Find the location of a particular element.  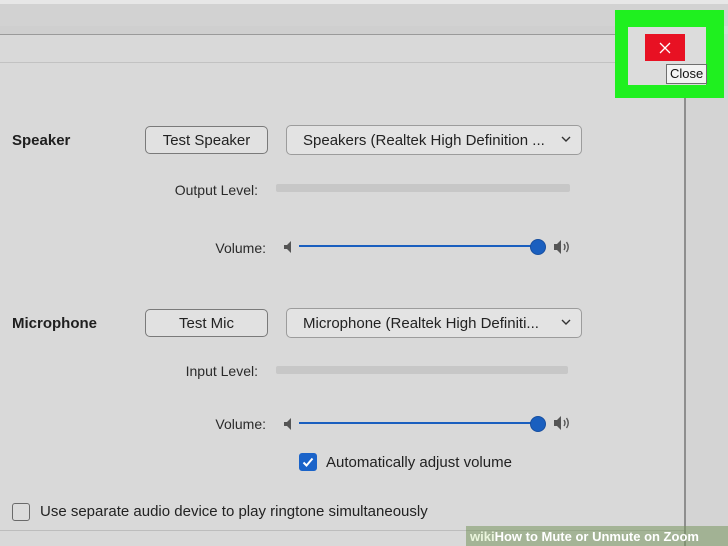

microphone-volume-track is located at coordinates (418, 423).